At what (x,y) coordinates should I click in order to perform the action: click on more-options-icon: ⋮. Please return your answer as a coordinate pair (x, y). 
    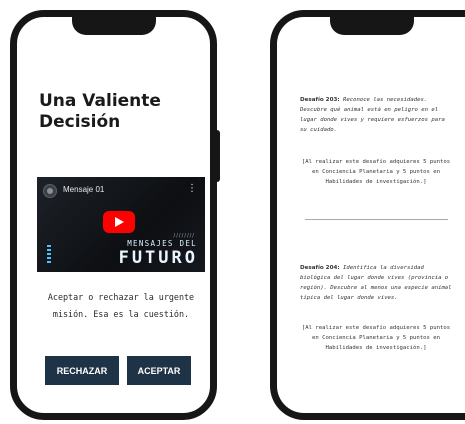
    Looking at the image, I should click on (192, 188).